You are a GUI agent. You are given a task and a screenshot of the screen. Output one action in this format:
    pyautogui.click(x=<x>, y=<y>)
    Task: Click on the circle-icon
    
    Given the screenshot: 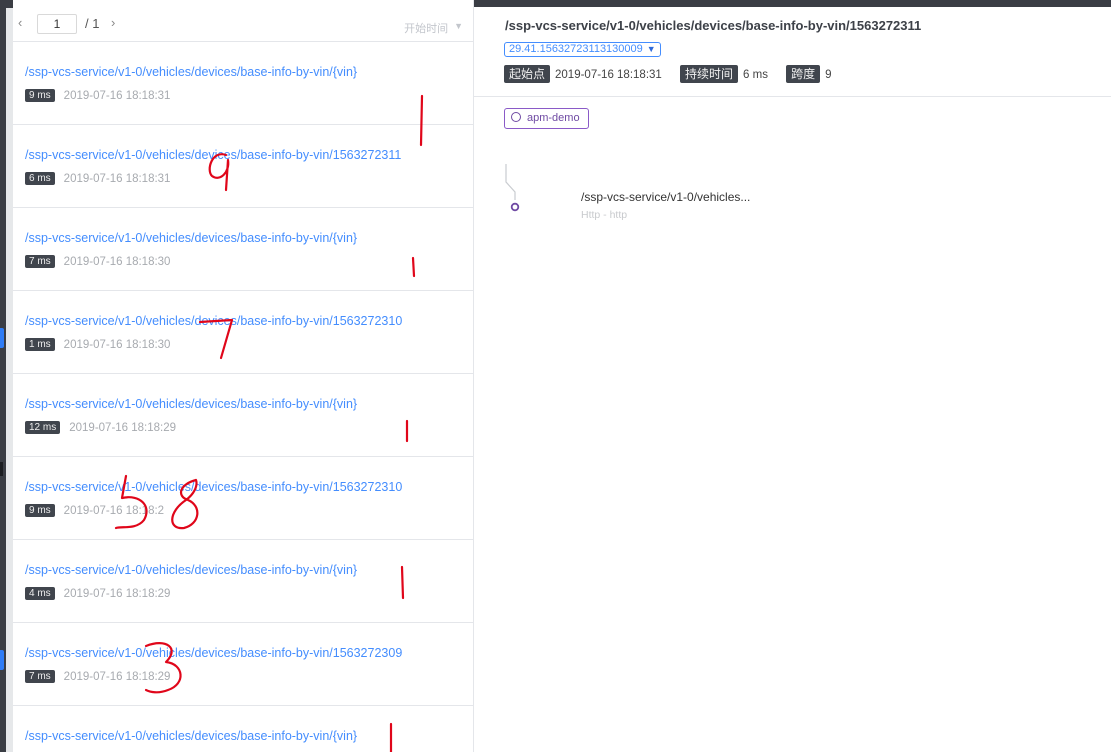 What is the action you would take?
    pyautogui.click(x=516, y=117)
    